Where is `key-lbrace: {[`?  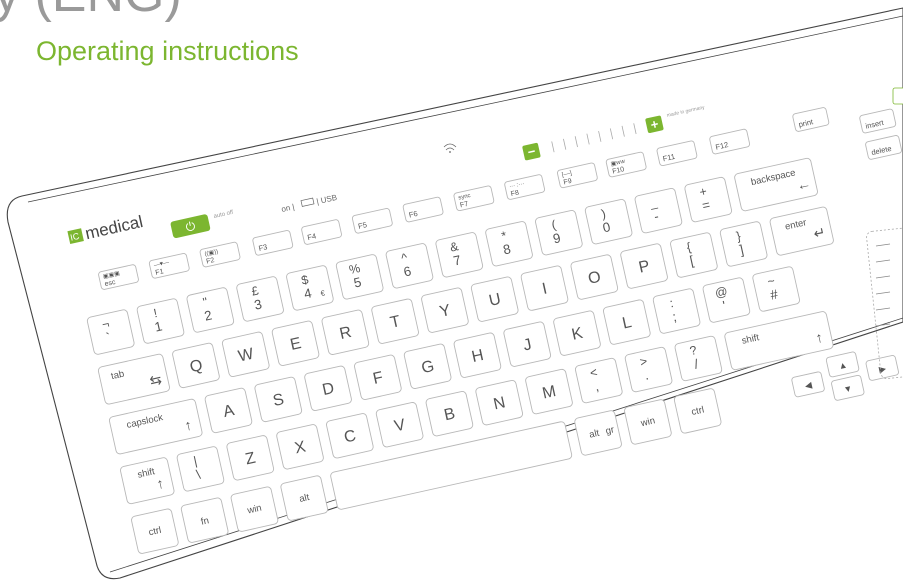
key-lbrace: {[ is located at coordinates (694, 255).